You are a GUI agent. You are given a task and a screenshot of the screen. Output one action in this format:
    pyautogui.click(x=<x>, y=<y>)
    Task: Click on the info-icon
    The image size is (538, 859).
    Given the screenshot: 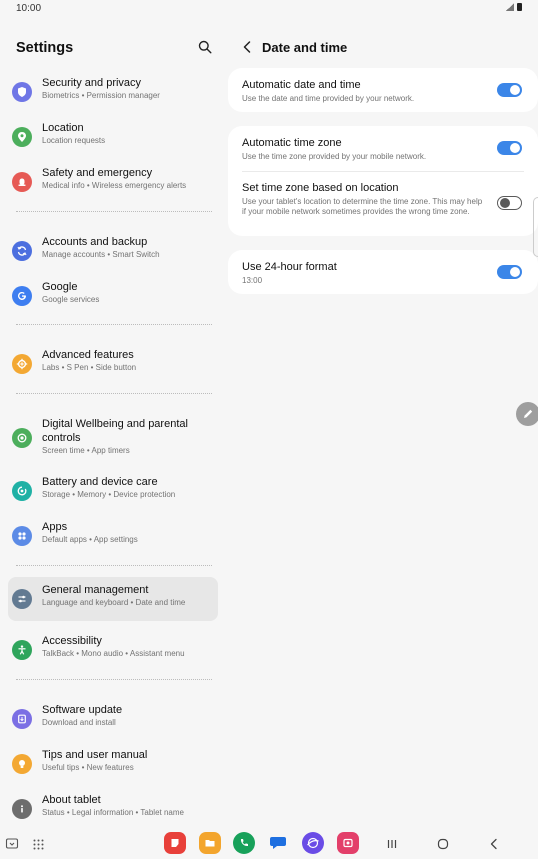 What is the action you would take?
    pyautogui.click(x=22, y=809)
    